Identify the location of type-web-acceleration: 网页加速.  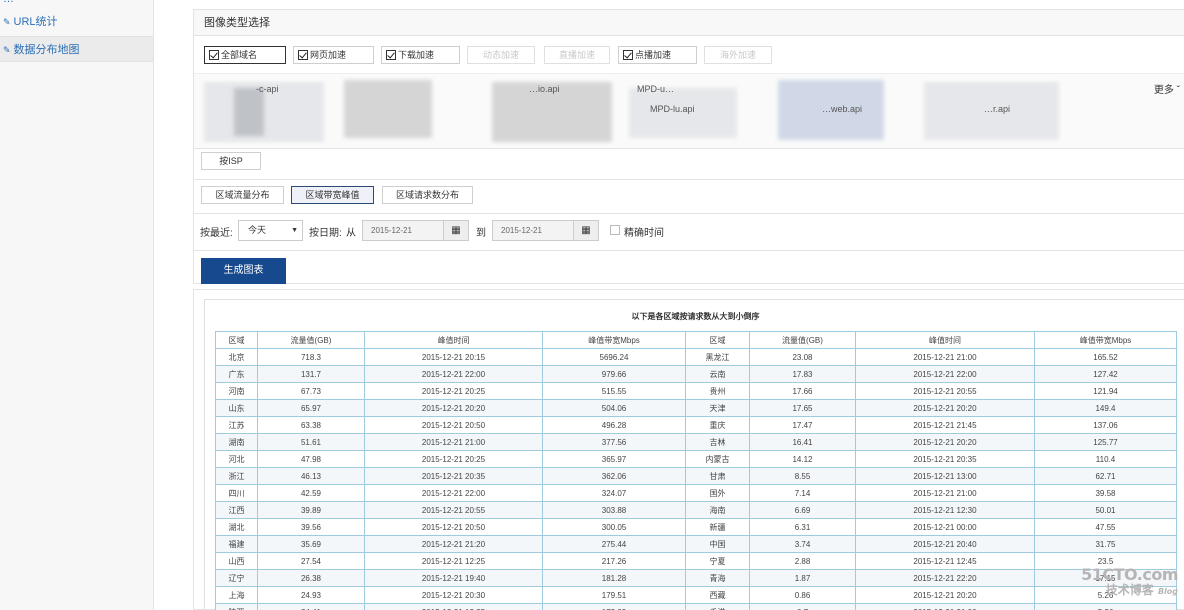
(333, 55).